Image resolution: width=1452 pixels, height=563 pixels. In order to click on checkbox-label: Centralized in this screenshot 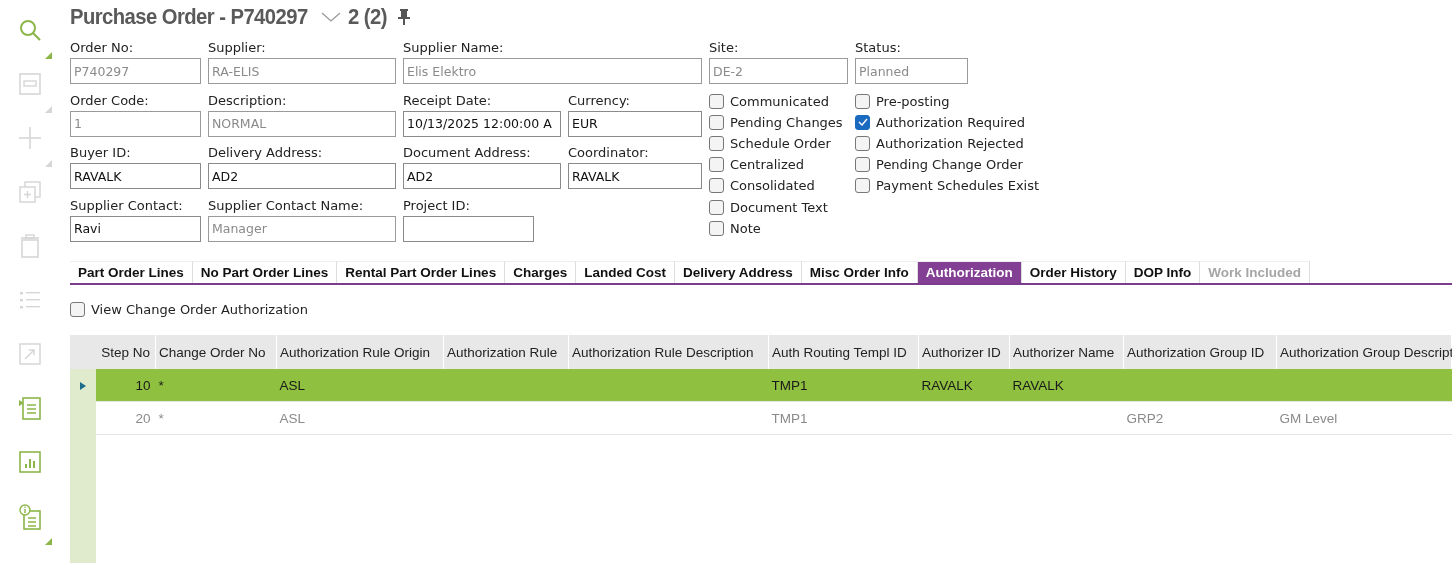, I will do `click(767, 165)`.